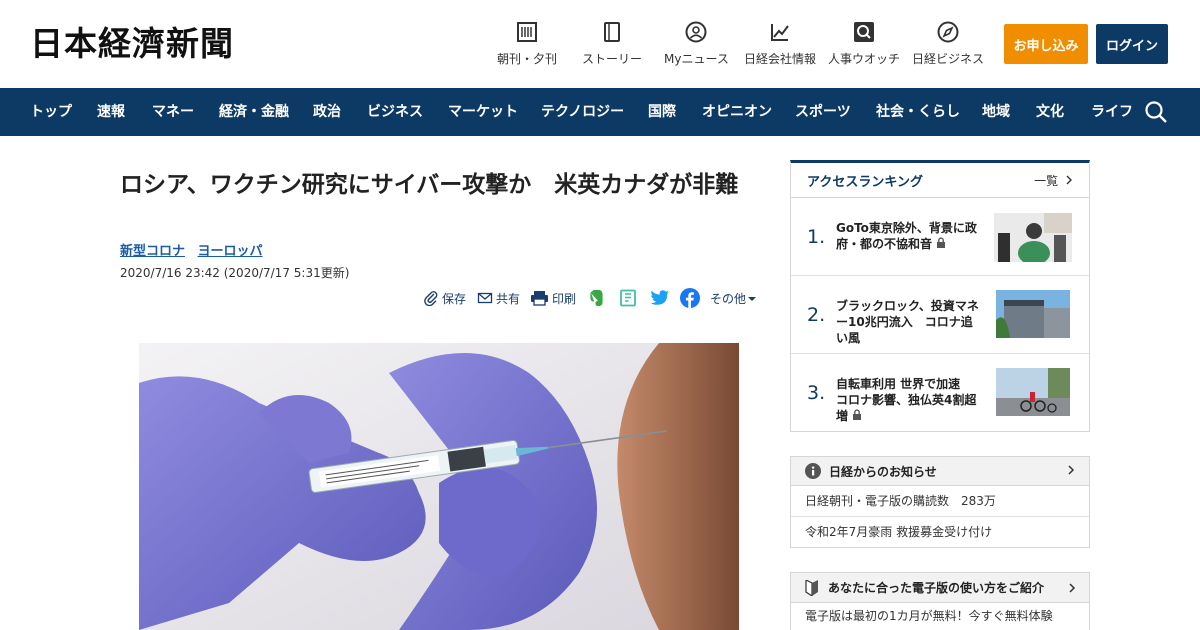 The width and height of the screenshot is (1200, 630). Describe the element at coordinates (527, 59) in the screenshot. I see `util-label: 朝刊・夕刊` at that location.